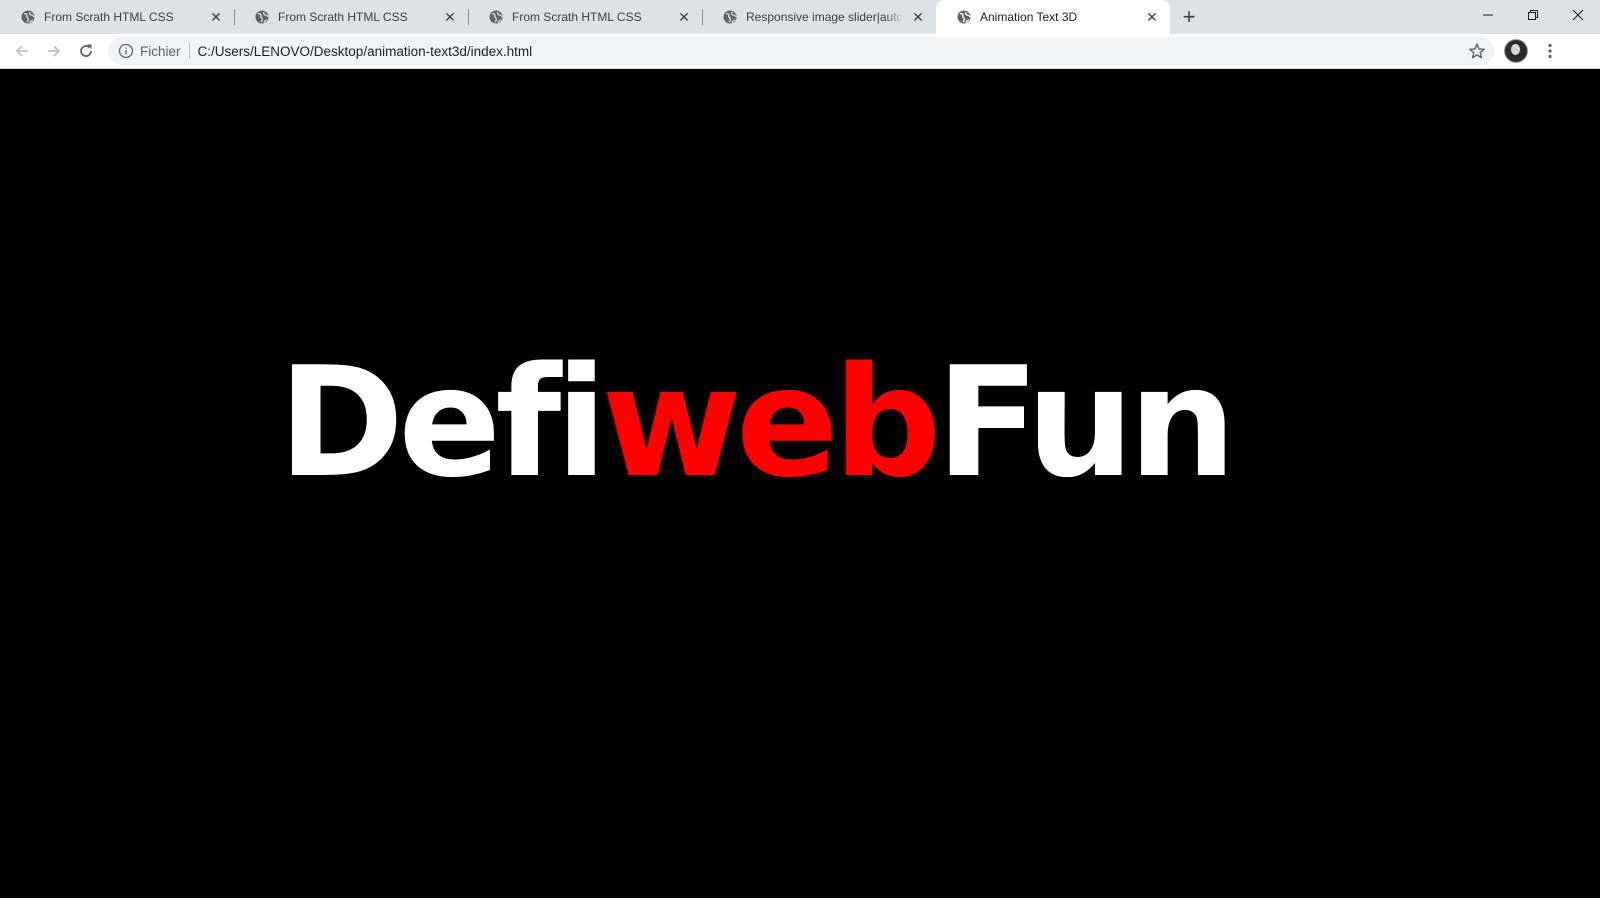  I want to click on info-icon, so click(126, 51).